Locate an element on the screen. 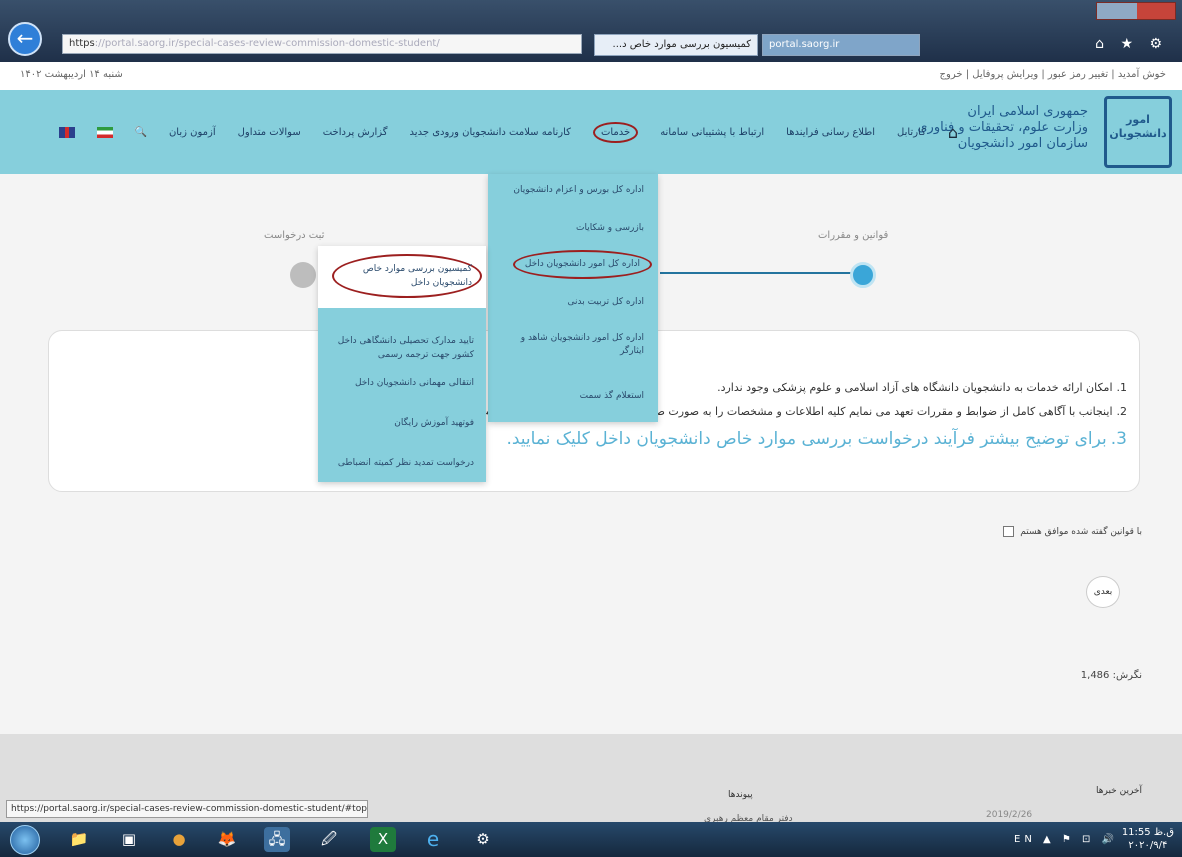  tab-other: portal.saorg.ir is located at coordinates (841, 45).